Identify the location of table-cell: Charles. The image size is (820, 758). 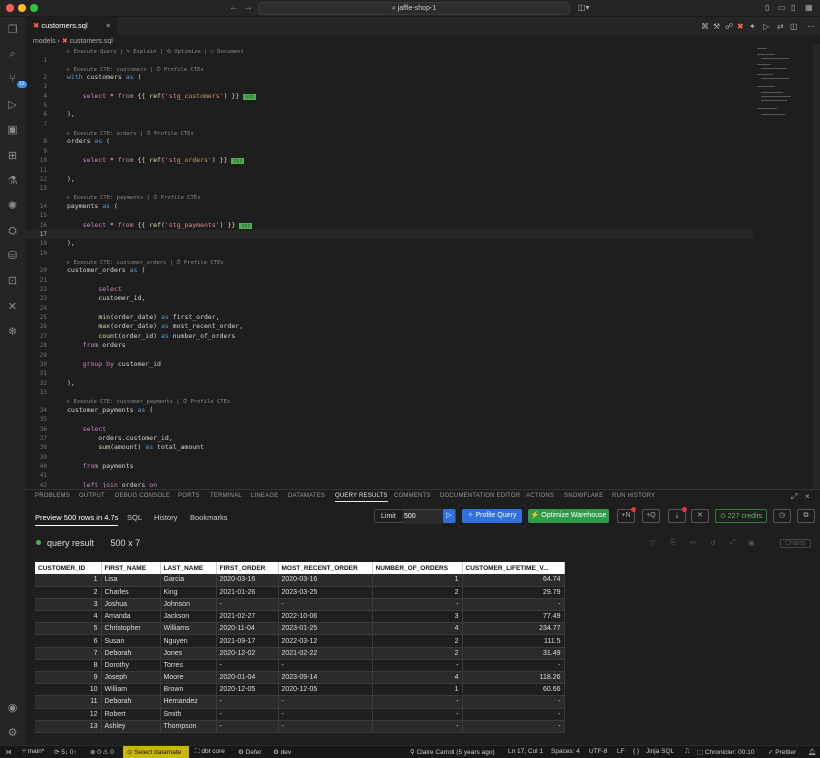
(131, 592).